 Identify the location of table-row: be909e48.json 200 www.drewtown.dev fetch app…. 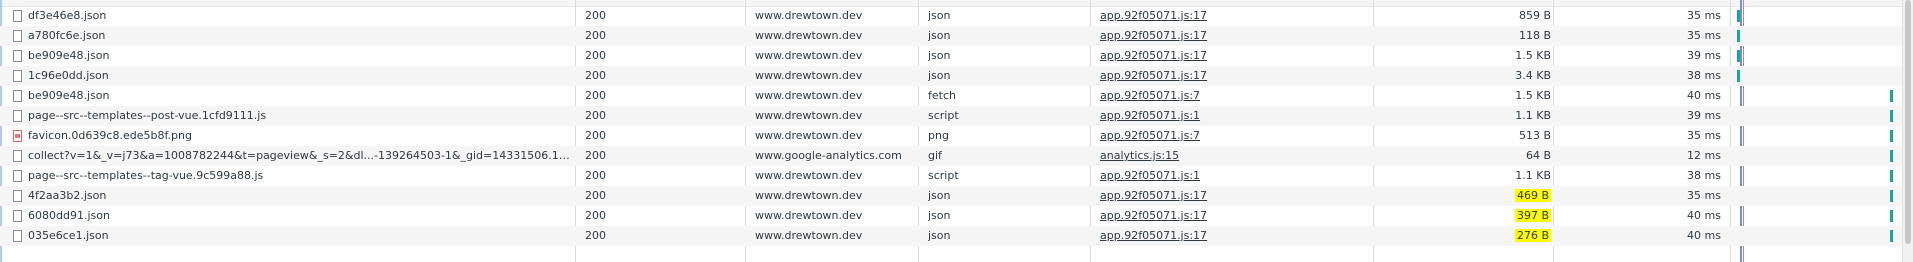
(956, 96).